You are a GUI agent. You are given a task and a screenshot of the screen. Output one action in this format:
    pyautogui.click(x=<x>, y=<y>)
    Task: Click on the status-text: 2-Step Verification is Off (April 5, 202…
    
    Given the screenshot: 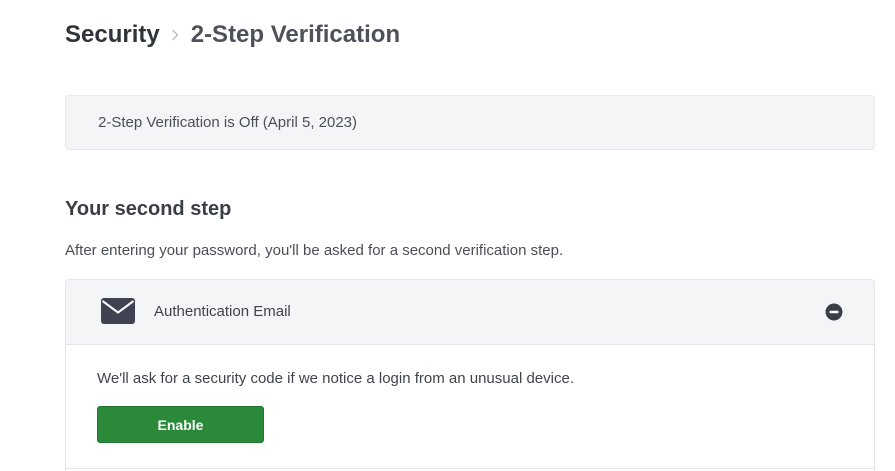 What is the action you would take?
    pyautogui.click(x=228, y=122)
    